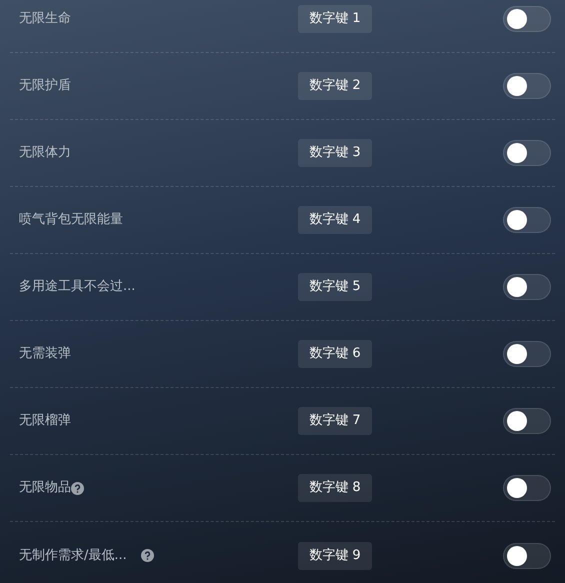  I want to click on cheat-label: 无限体力, so click(45, 153).